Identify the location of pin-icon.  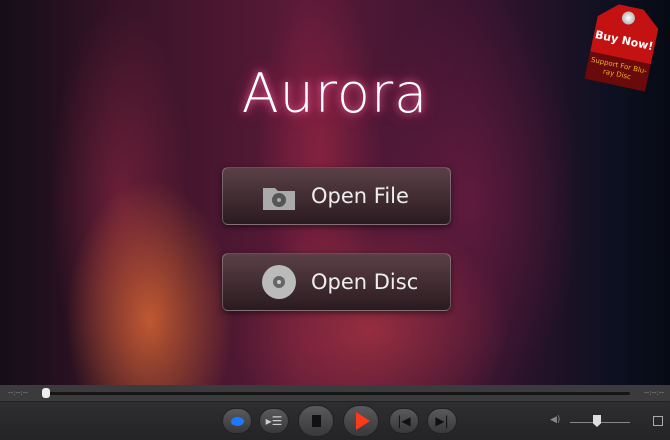
(628, 17).